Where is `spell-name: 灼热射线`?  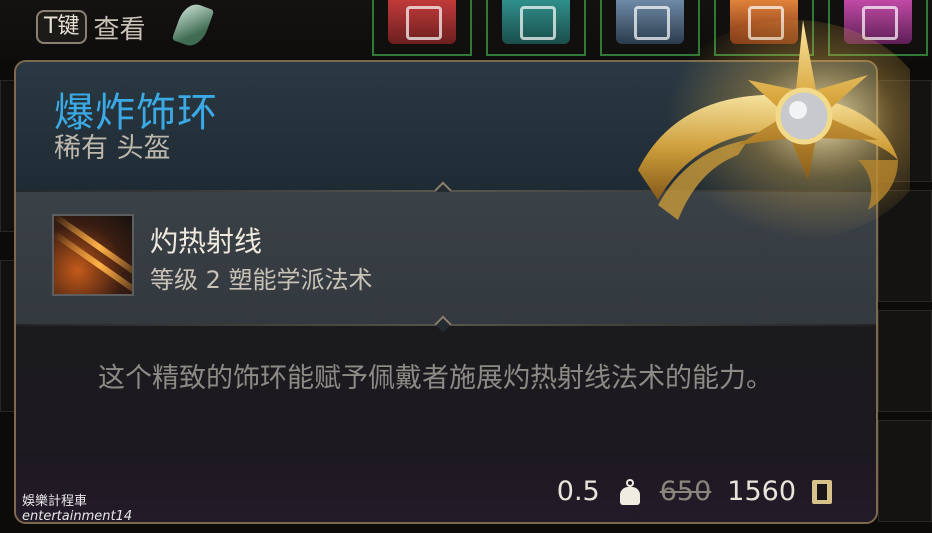 spell-name: 灼热射线 is located at coordinates (206, 241).